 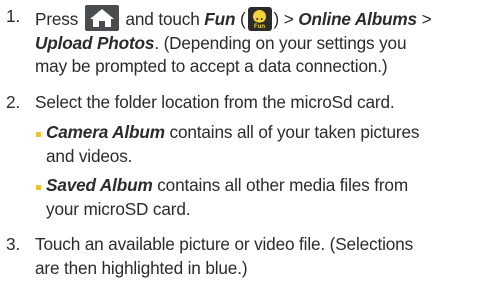 I want to click on step-number: 3., so click(x=13, y=244).